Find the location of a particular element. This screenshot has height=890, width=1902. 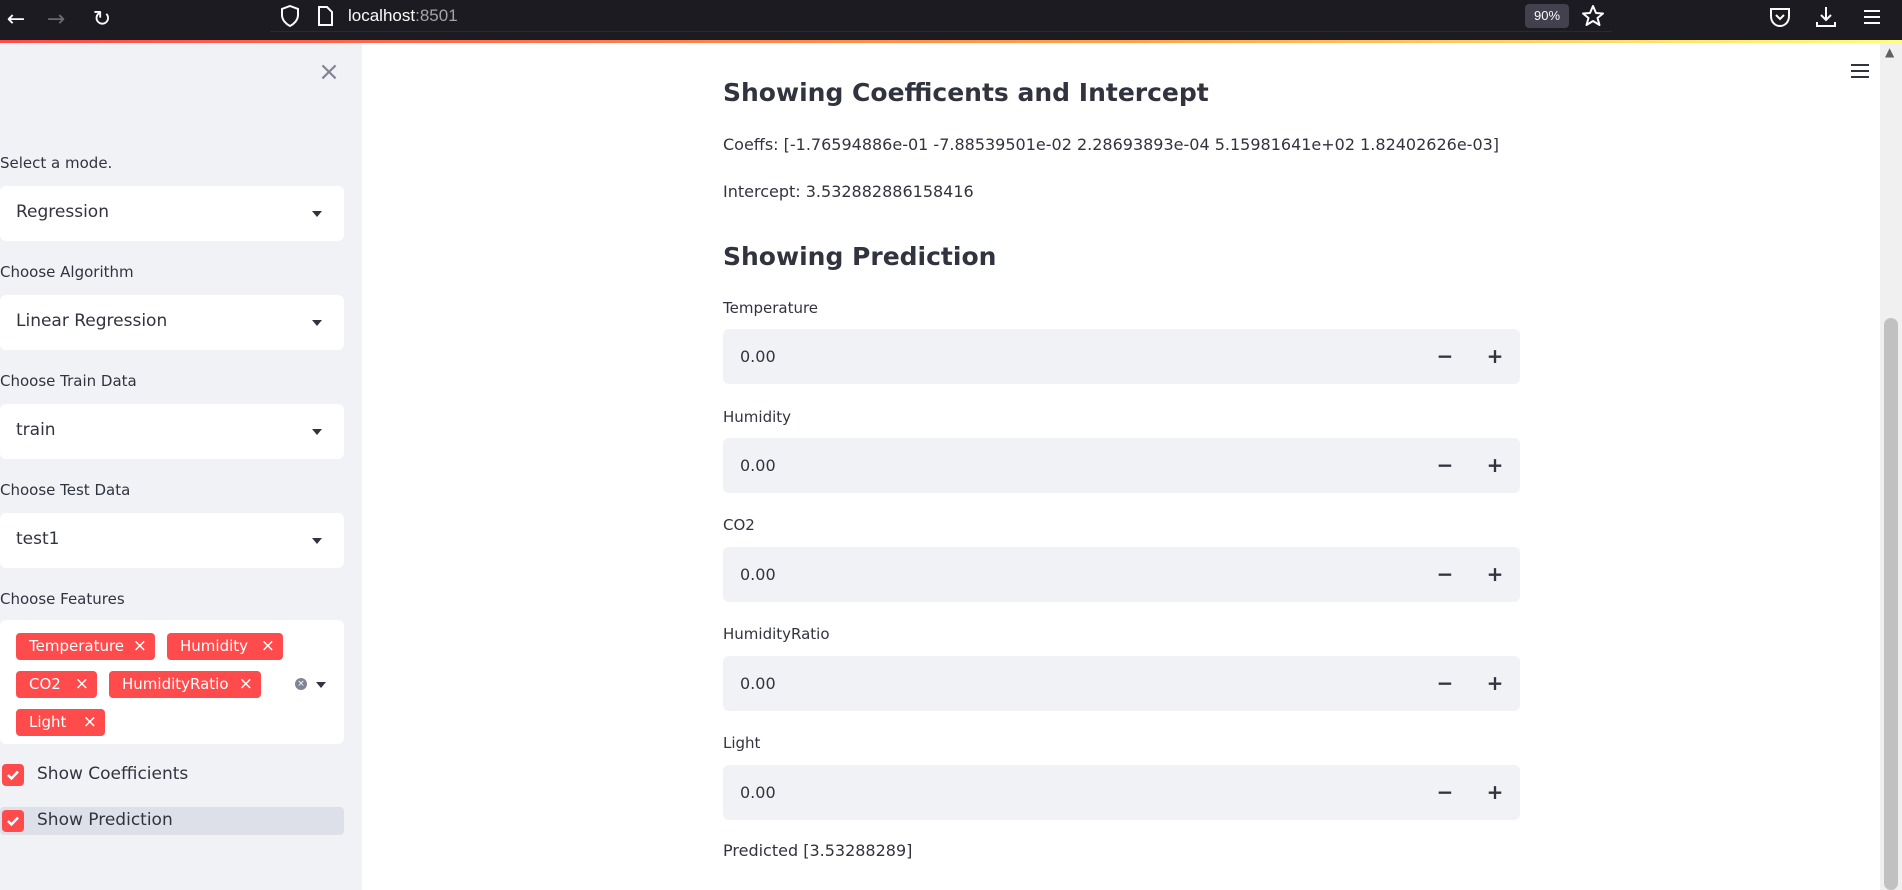

feature-tag: Light × is located at coordinates (60, 722).